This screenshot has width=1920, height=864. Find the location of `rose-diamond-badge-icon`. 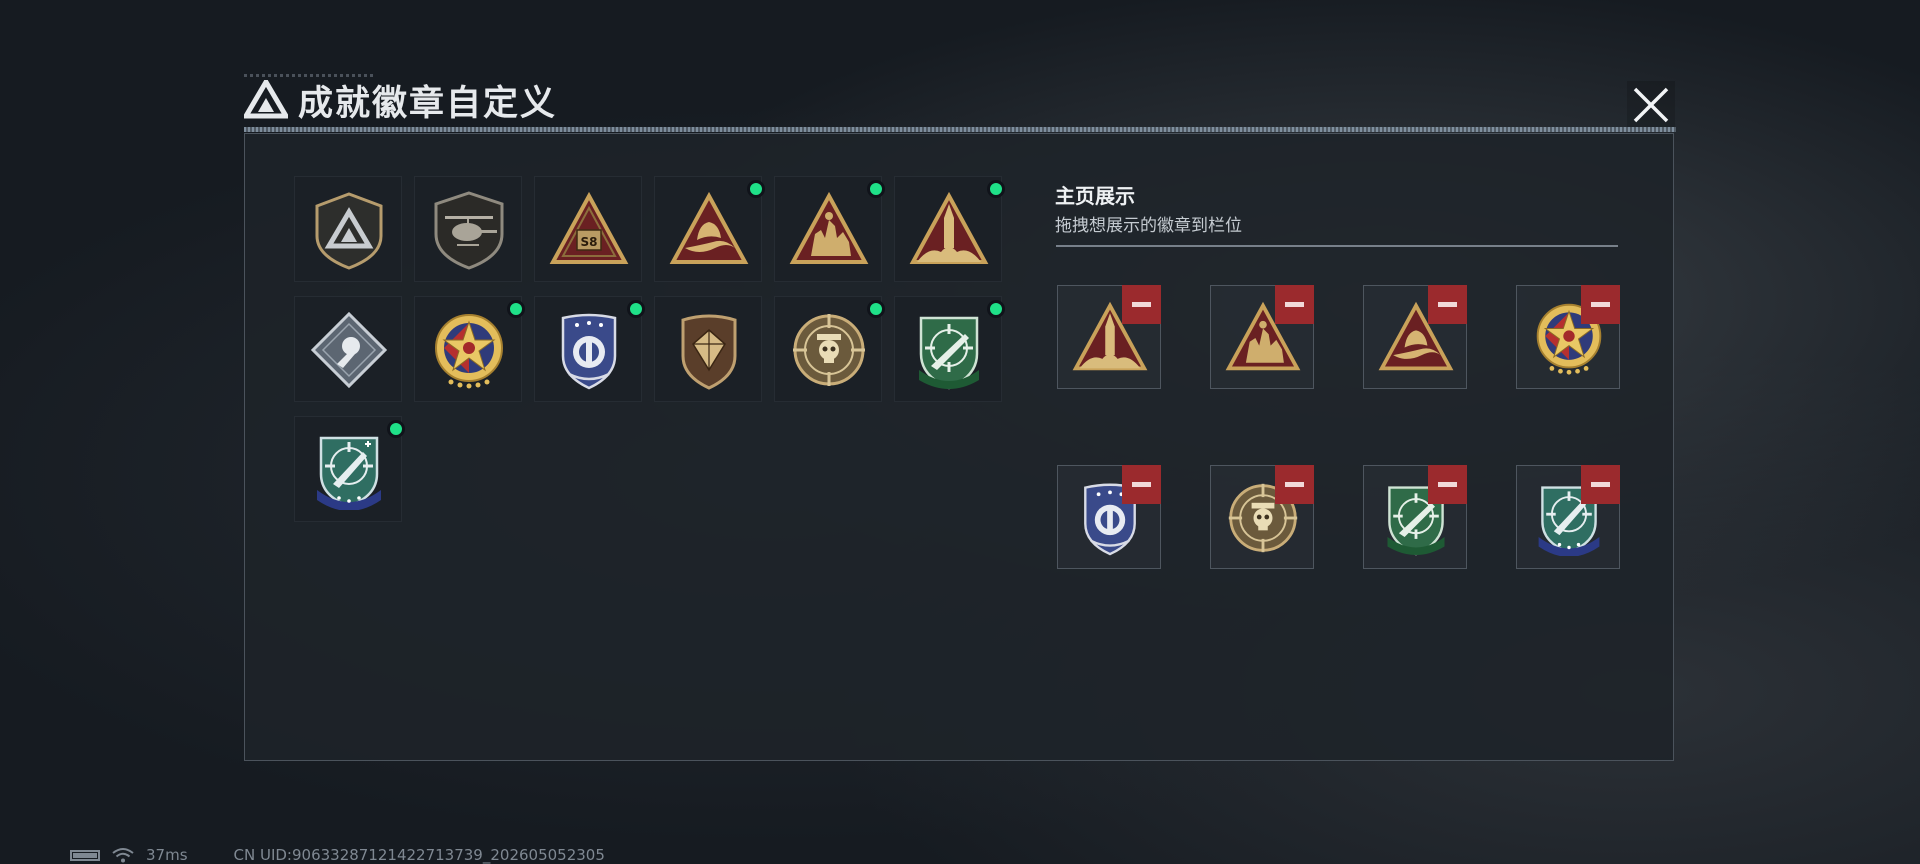

rose-diamond-badge-icon is located at coordinates (349, 350).